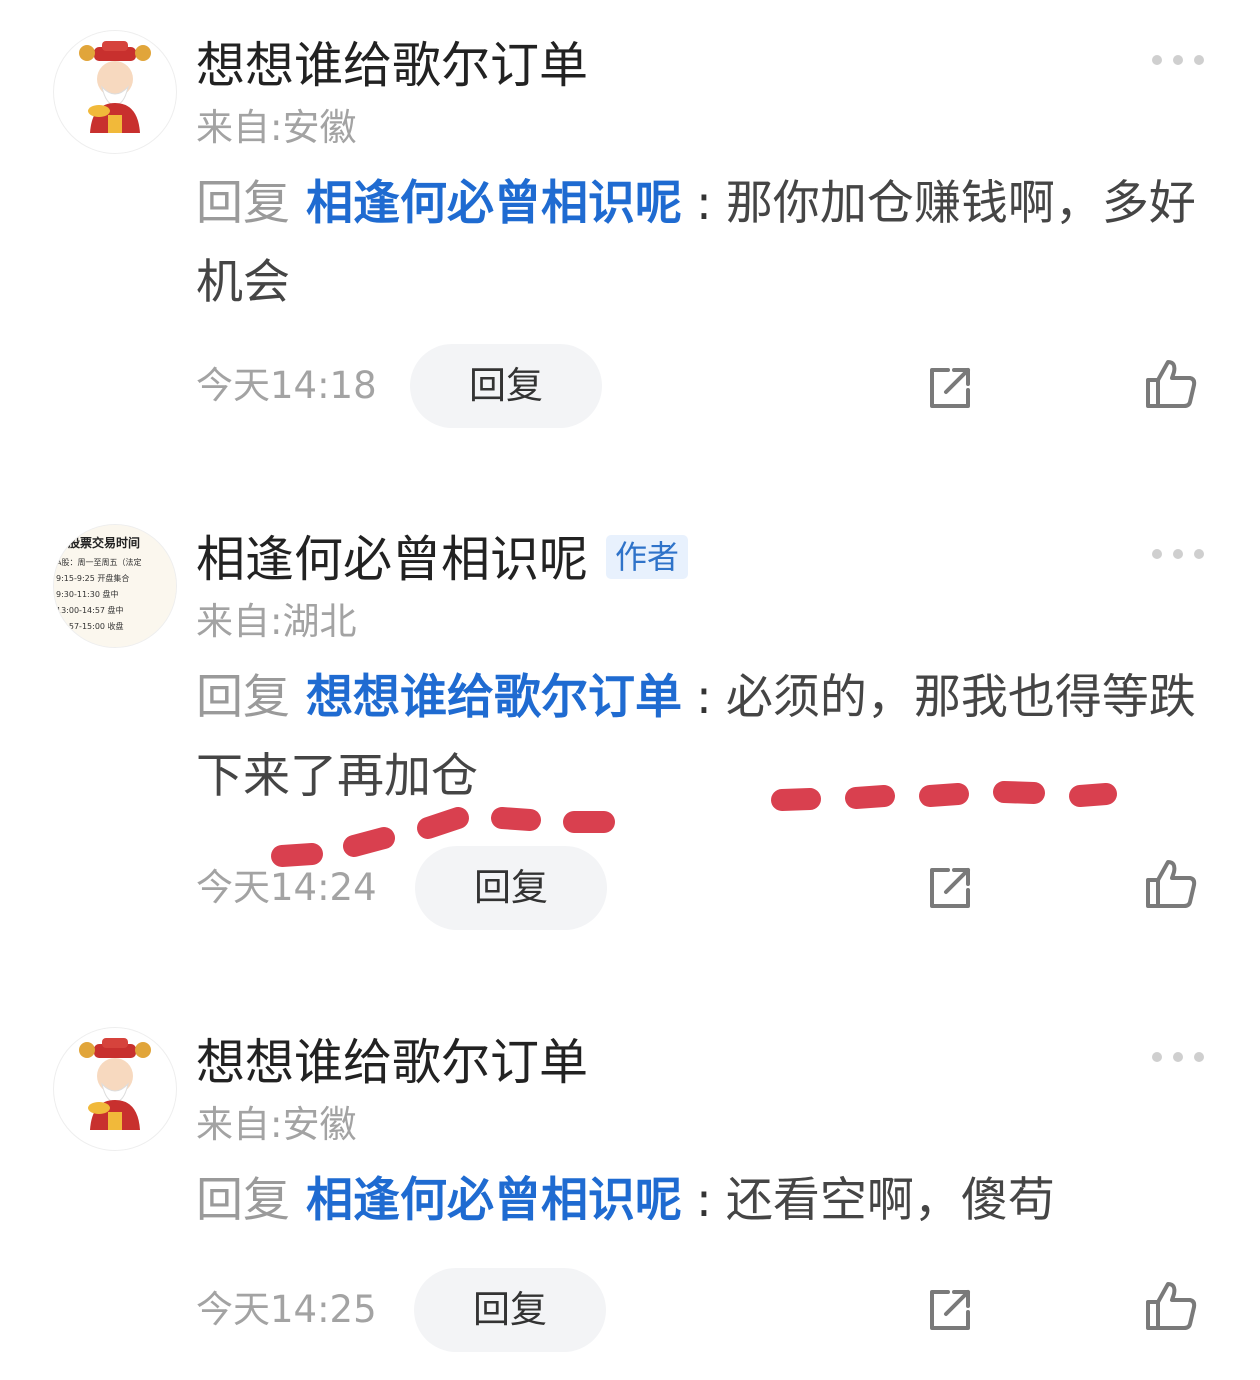 The height and width of the screenshot is (1380, 1260). What do you see at coordinates (647, 557) in the screenshot?
I see `author-badge: 作者` at bounding box center [647, 557].